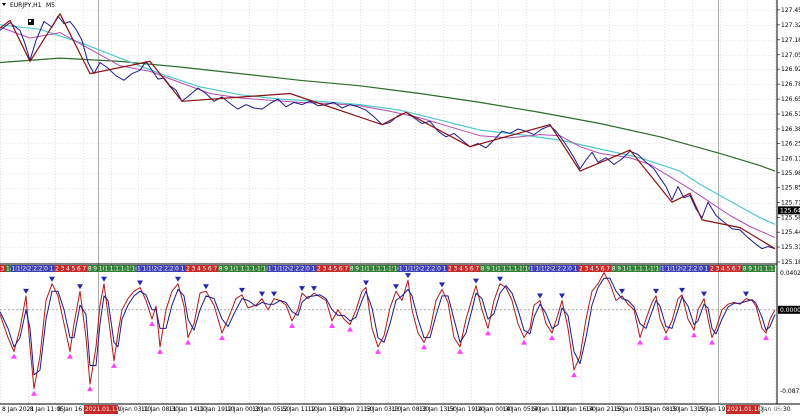  I want to click on price-tick-label: 127.320, so click(790, 25).